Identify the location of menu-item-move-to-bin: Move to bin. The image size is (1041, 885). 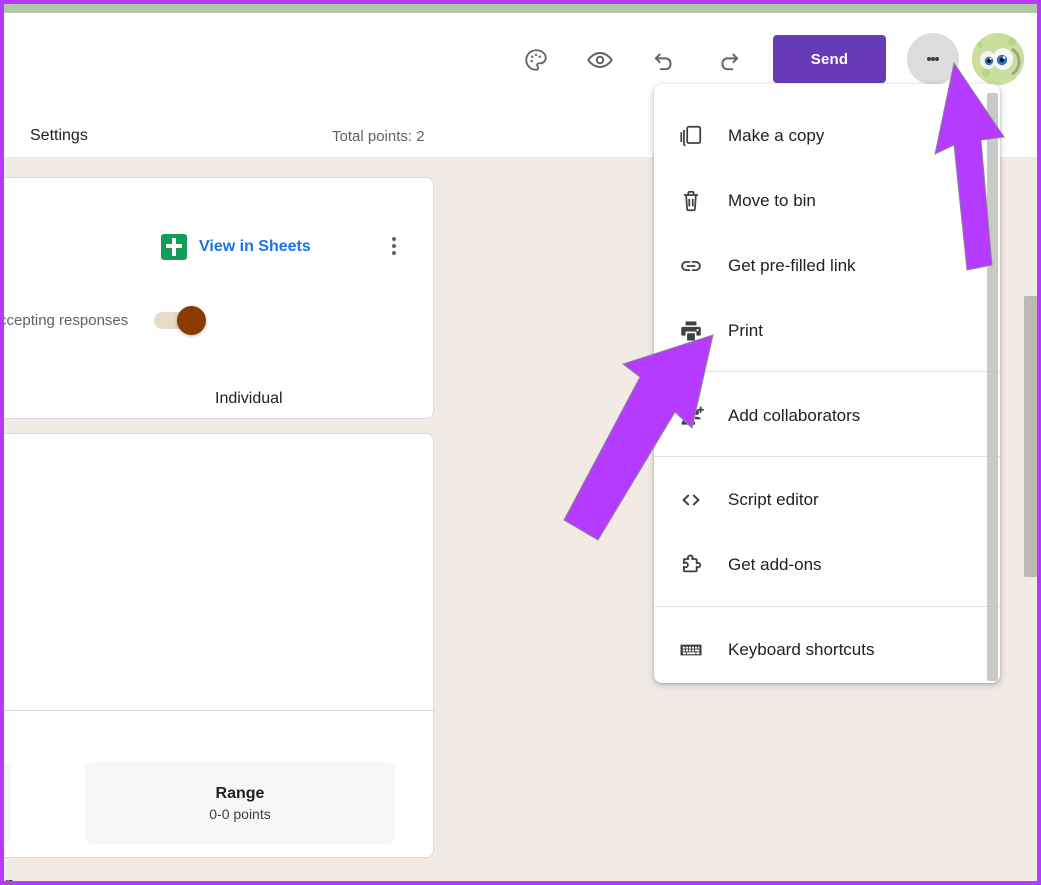
(827, 201).